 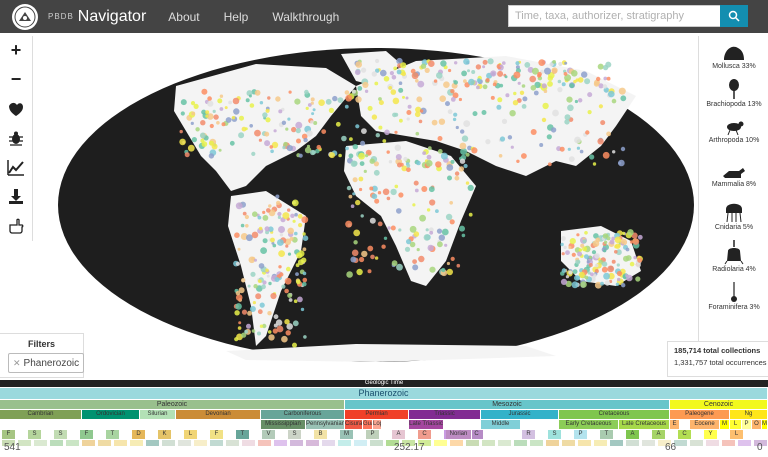 What do you see at coordinates (675, 424) in the screenshot?
I see `epoch-11: E` at bounding box center [675, 424].